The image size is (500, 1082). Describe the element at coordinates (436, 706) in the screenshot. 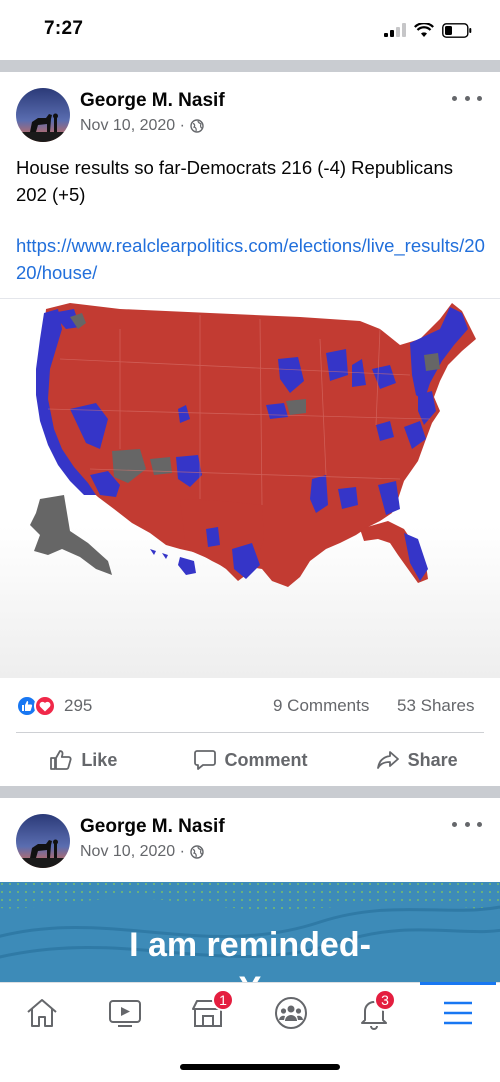

I see `share-count: 53 Shares` at that location.